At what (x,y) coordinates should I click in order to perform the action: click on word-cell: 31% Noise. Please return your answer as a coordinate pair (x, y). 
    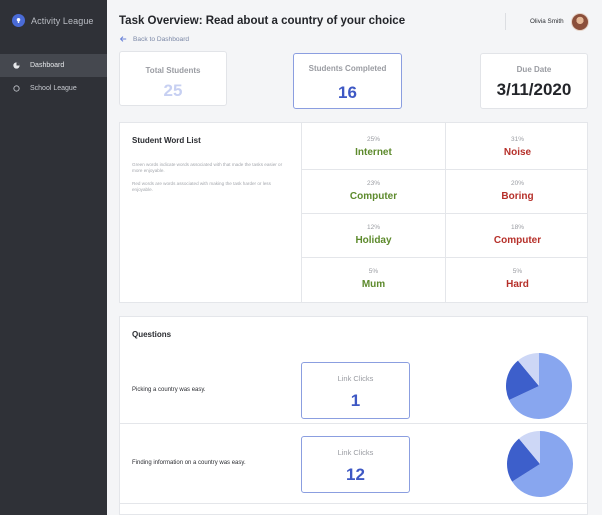
    Looking at the image, I should click on (517, 145).